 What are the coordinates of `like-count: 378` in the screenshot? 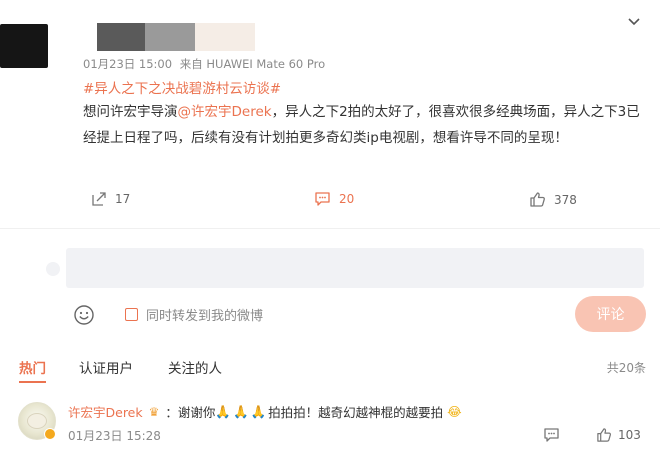 It's located at (565, 199).